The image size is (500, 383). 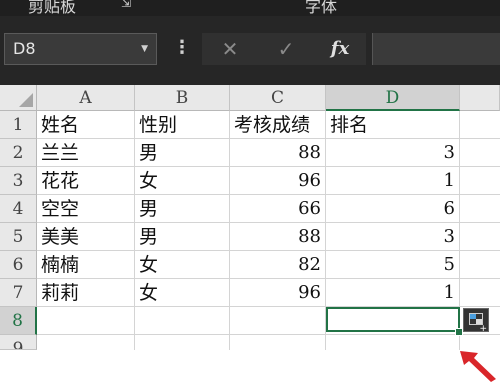 I want to click on cell-b5: 男, so click(x=181, y=237).